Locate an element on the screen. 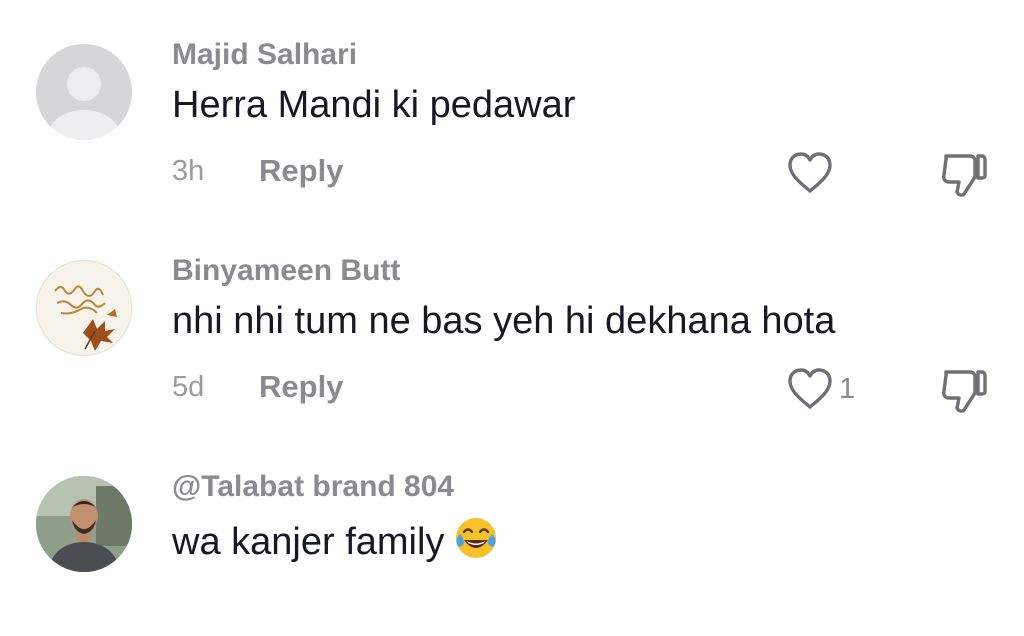  comment-timestamp: 3h is located at coordinates (188, 171).